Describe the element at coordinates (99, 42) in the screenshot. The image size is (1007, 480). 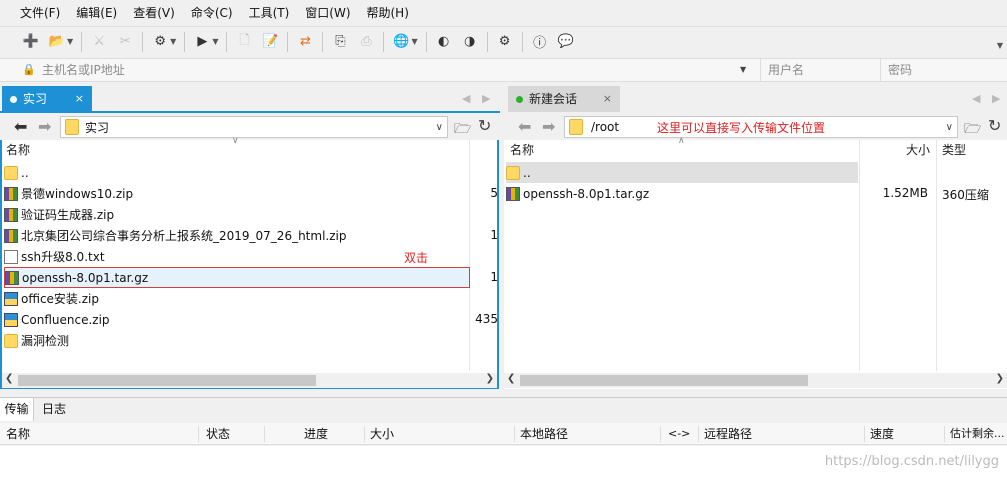
I see `connect-icon: ⚔` at that location.